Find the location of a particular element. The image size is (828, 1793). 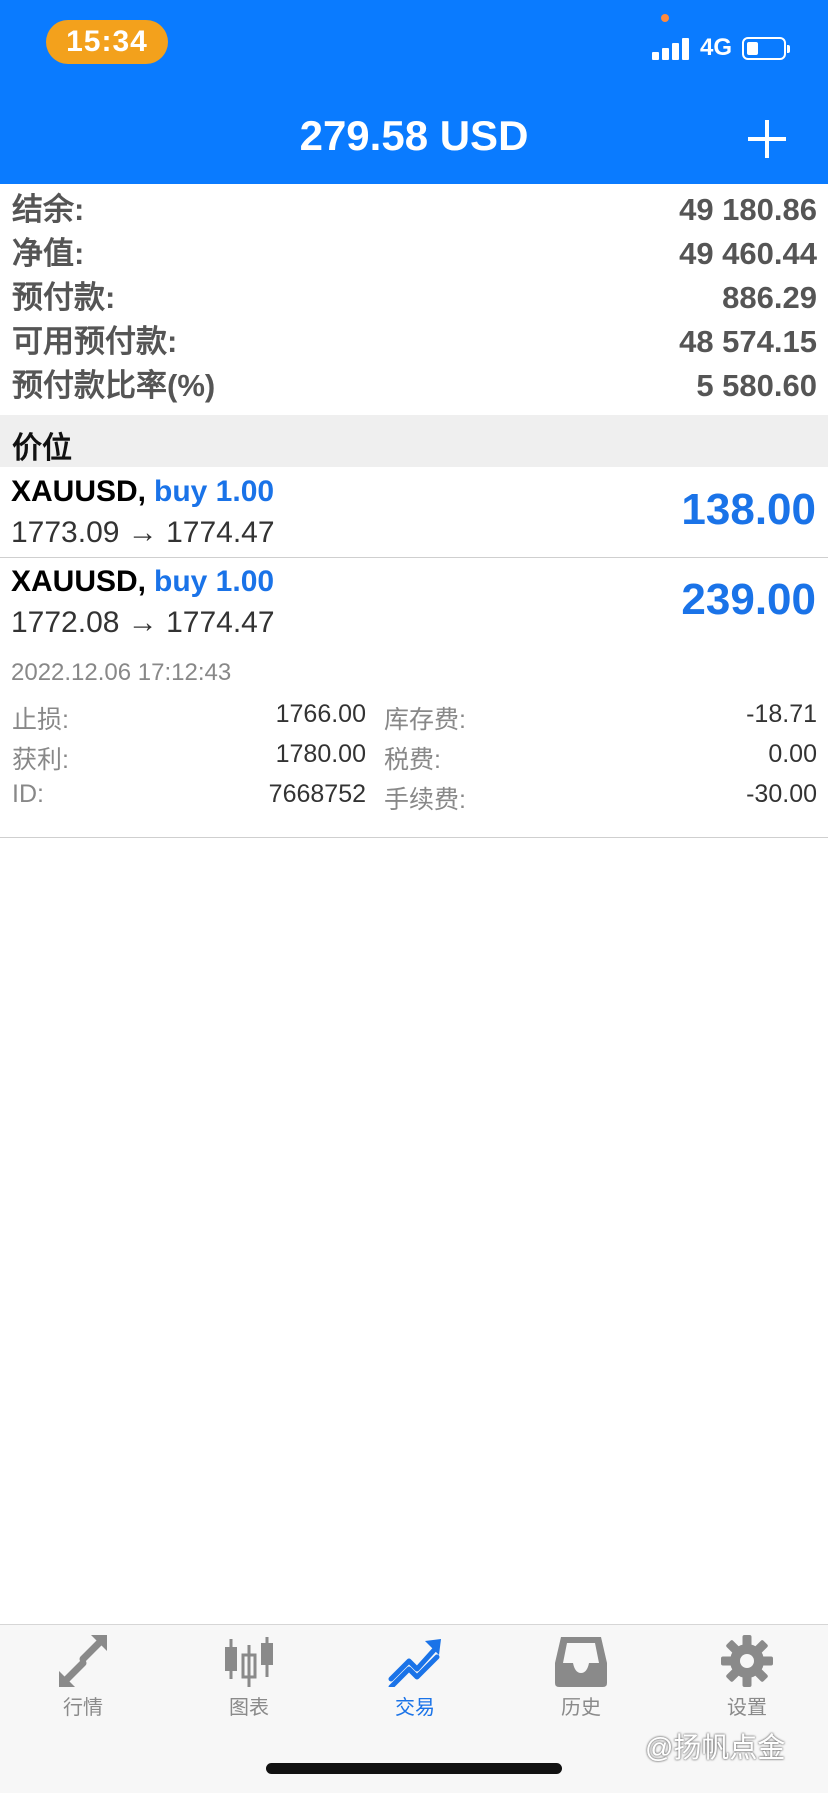

tab-history: 历史 is located at coordinates (581, 1683).